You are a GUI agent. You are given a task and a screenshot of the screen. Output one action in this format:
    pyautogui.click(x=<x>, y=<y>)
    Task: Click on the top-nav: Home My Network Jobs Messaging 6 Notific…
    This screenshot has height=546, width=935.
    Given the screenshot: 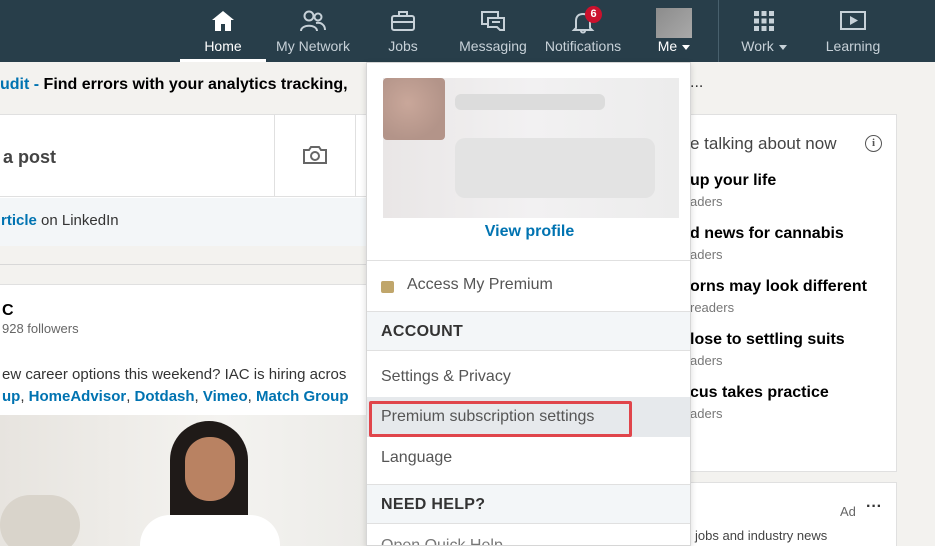 What is the action you would take?
    pyautogui.click(x=467, y=31)
    